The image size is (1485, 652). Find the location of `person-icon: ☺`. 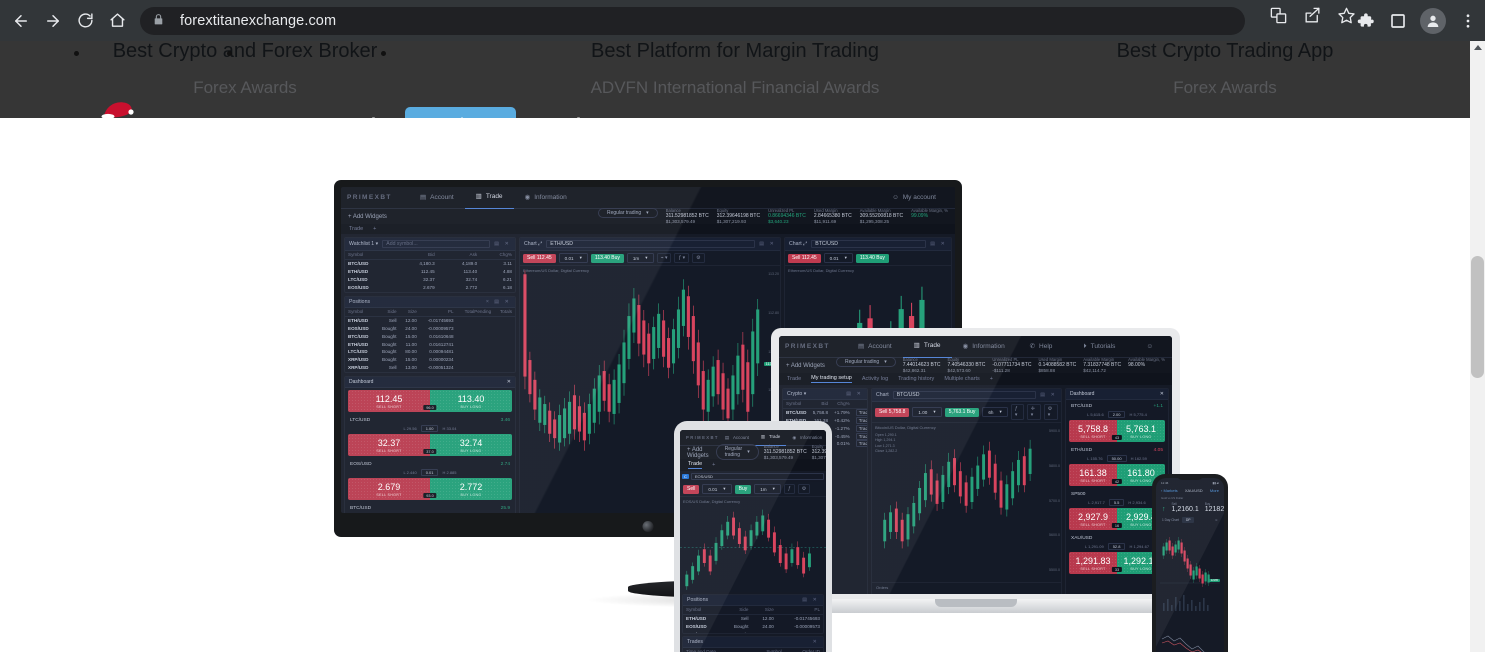

person-icon: ☺ is located at coordinates (1216, 520).